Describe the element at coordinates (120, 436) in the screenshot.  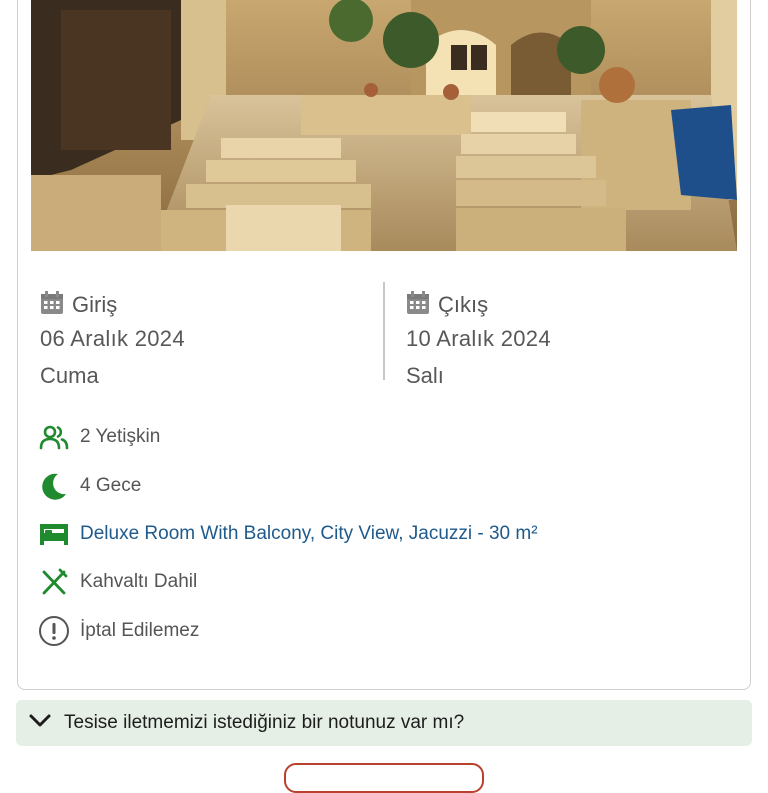
I see `guests-text: 2 Yetişkin` at that location.